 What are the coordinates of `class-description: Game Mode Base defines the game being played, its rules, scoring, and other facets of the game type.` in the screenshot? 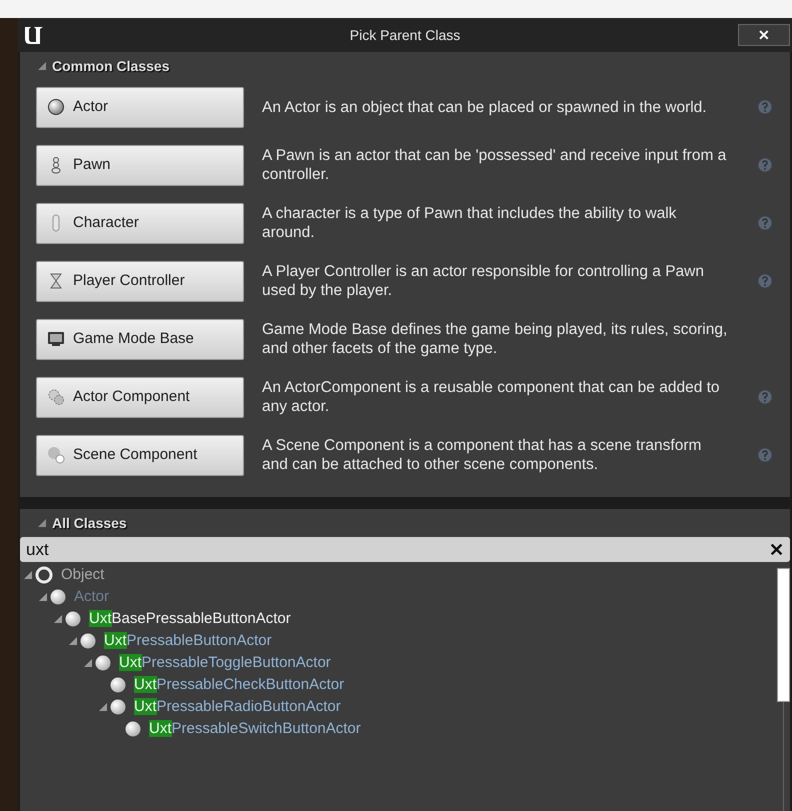 It's located at (495, 339).